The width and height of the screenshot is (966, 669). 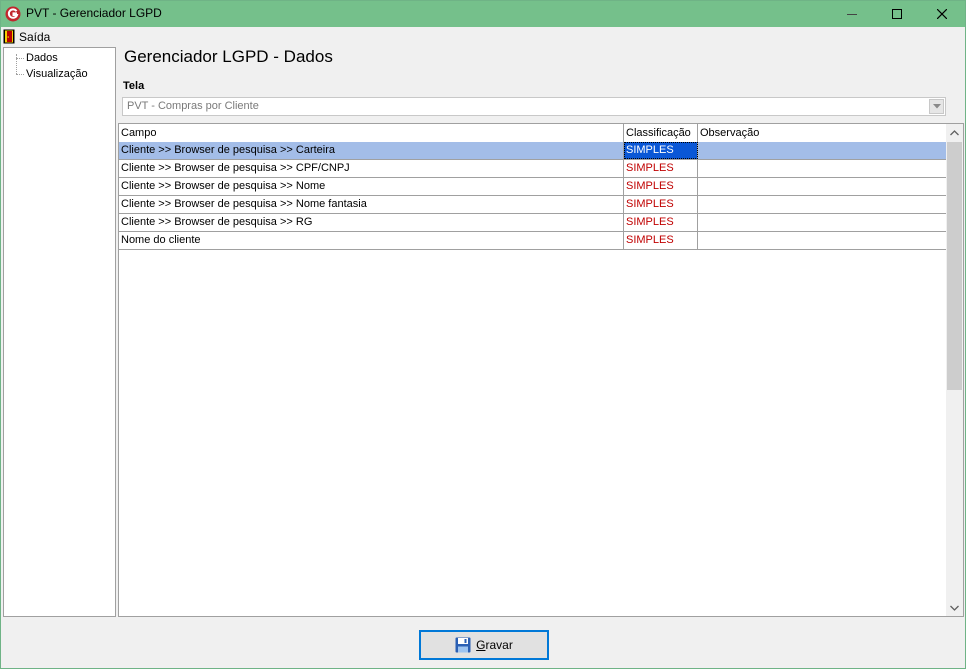 I want to click on cell-campo: Nome do cliente, so click(x=371, y=240).